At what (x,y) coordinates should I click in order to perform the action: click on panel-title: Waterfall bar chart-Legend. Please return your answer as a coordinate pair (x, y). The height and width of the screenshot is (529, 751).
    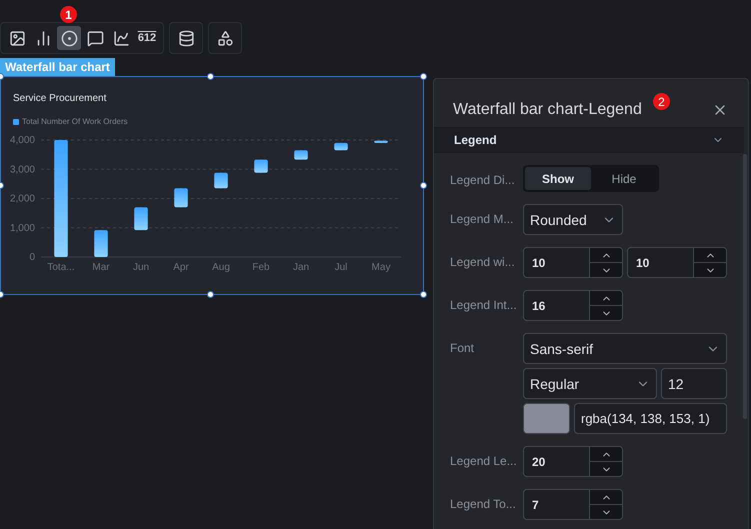
    Looking at the image, I should click on (547, 110).